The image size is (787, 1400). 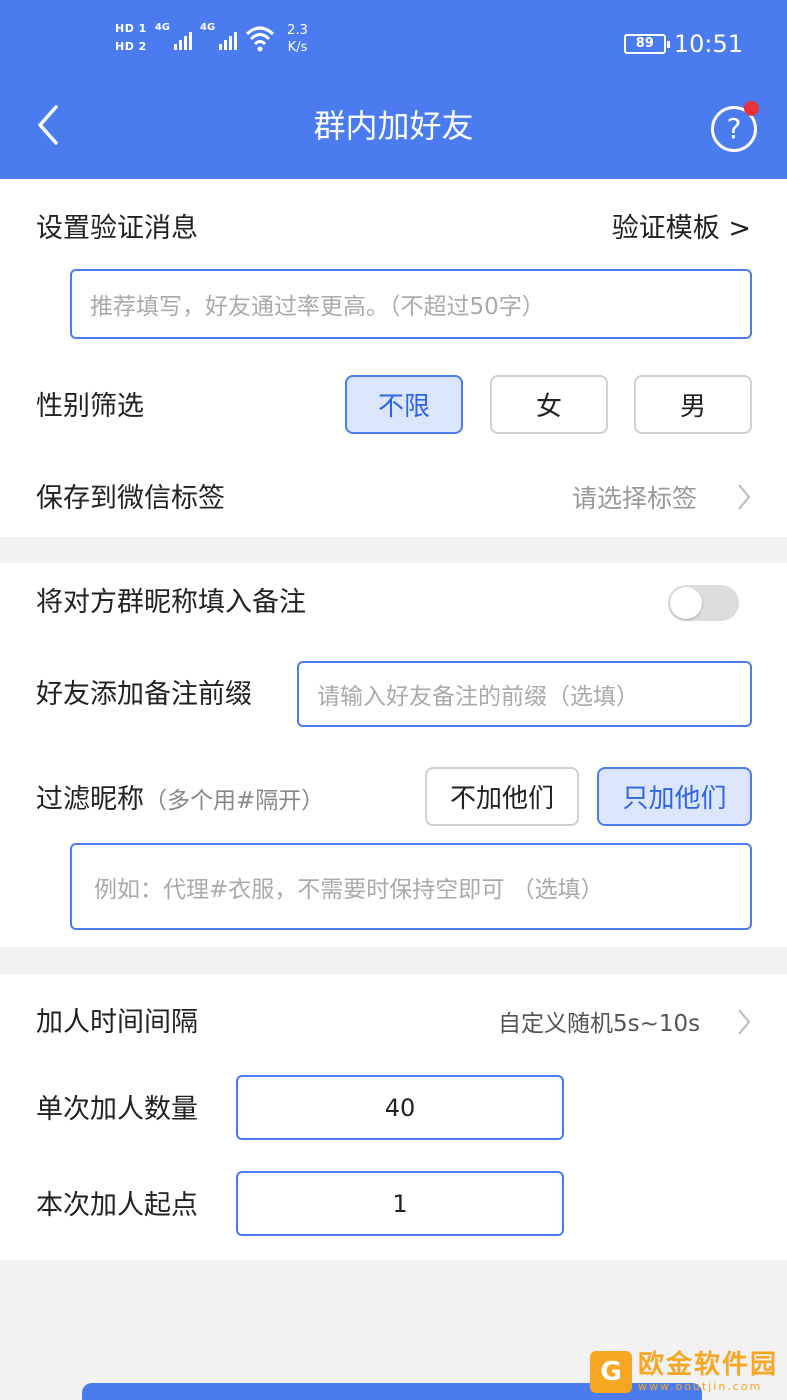 I want to click on signal-icon-2: 4G, so click(x=219, y=37).